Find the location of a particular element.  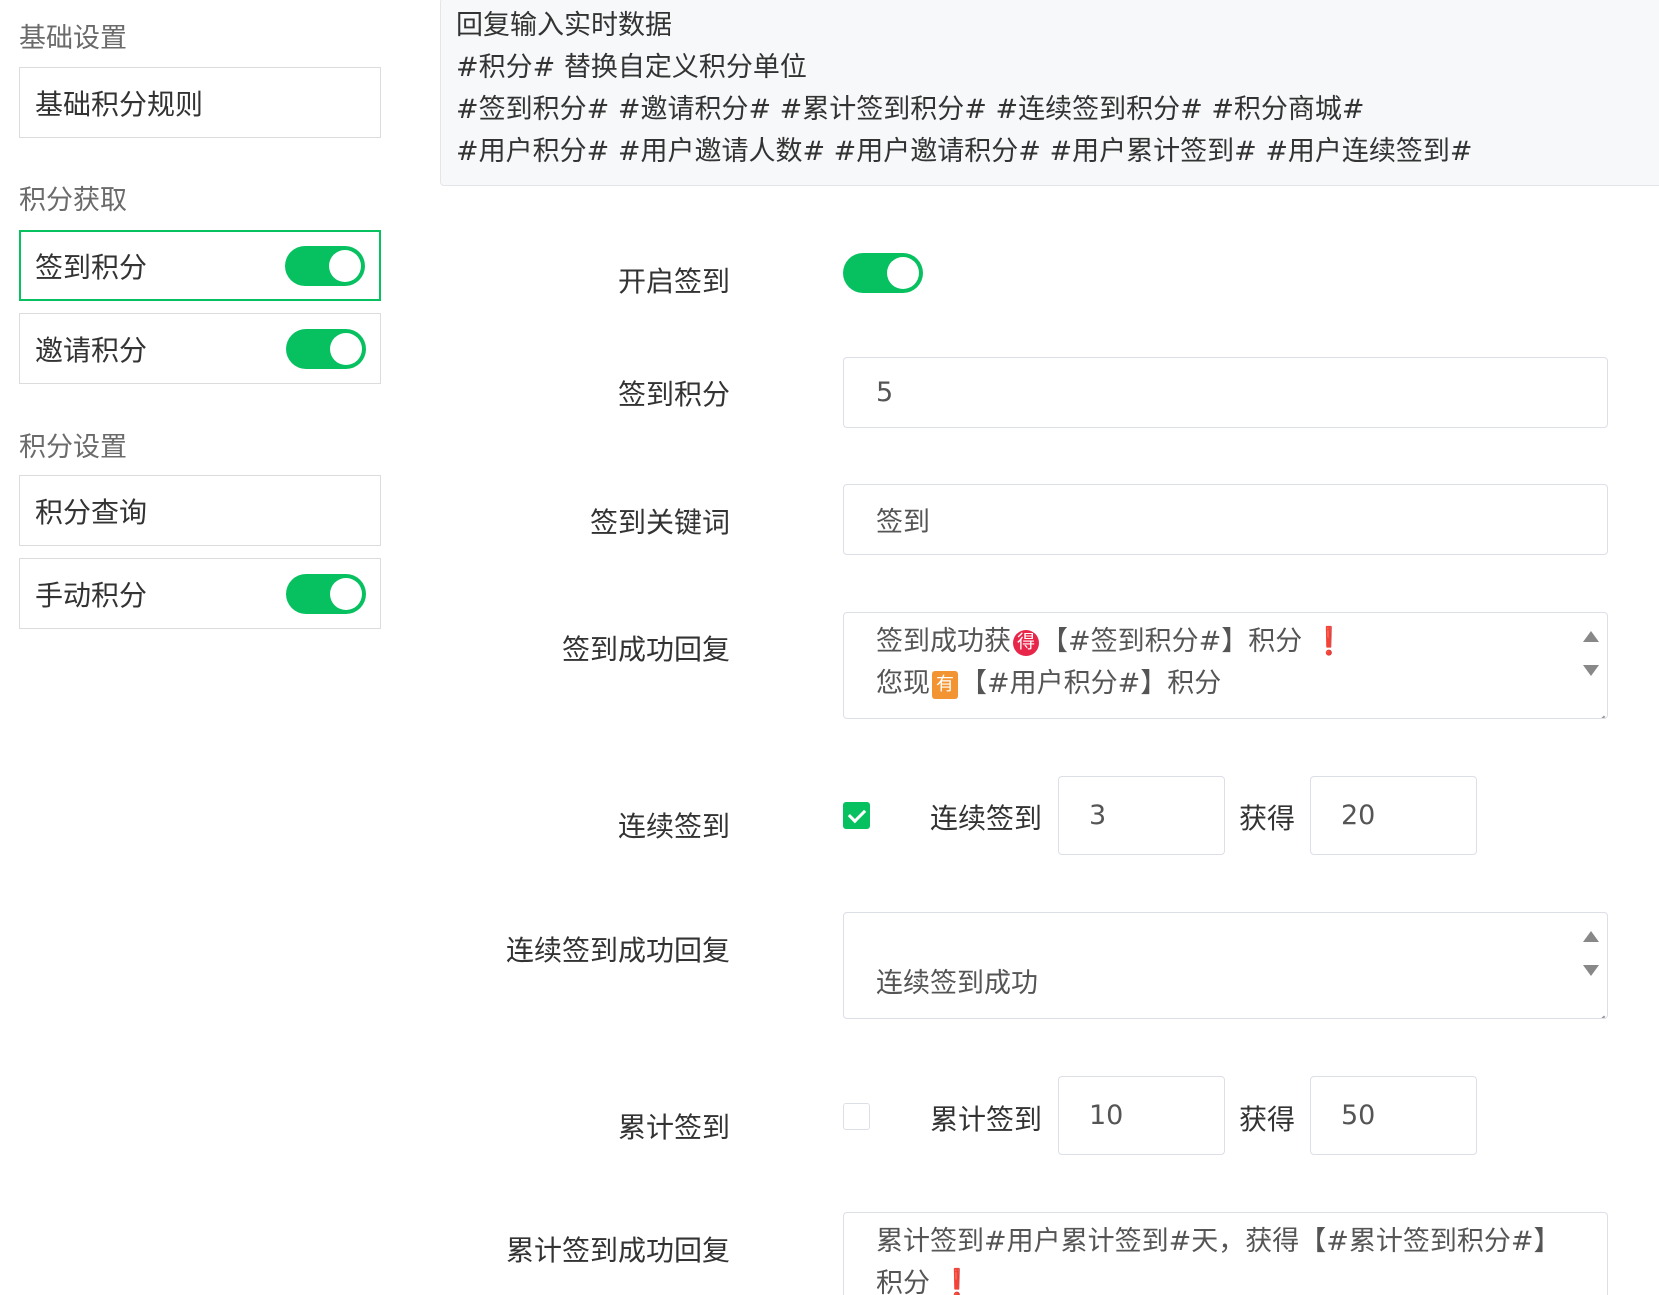

reply-line: 签到成功获得【#签到积分#】积分 ❗ is located at coordinates (1206, 642).